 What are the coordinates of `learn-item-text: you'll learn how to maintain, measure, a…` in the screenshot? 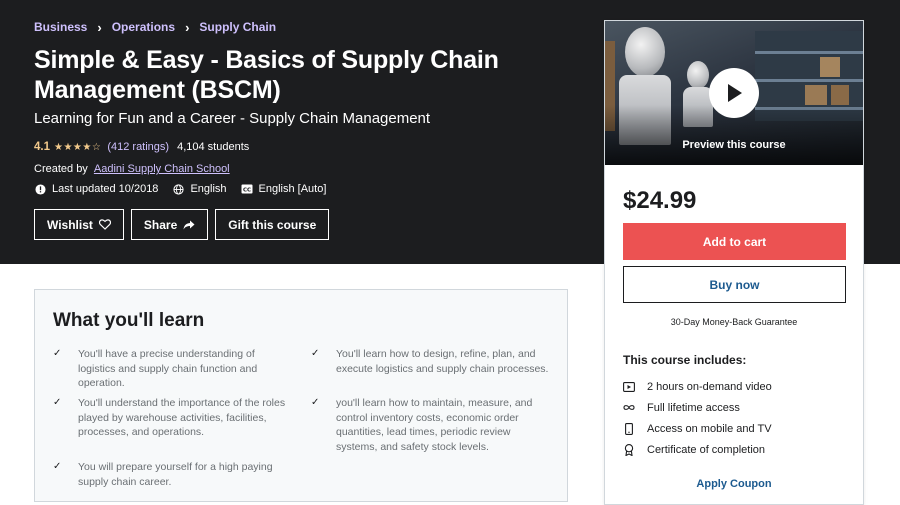 It's located at (434, 425).